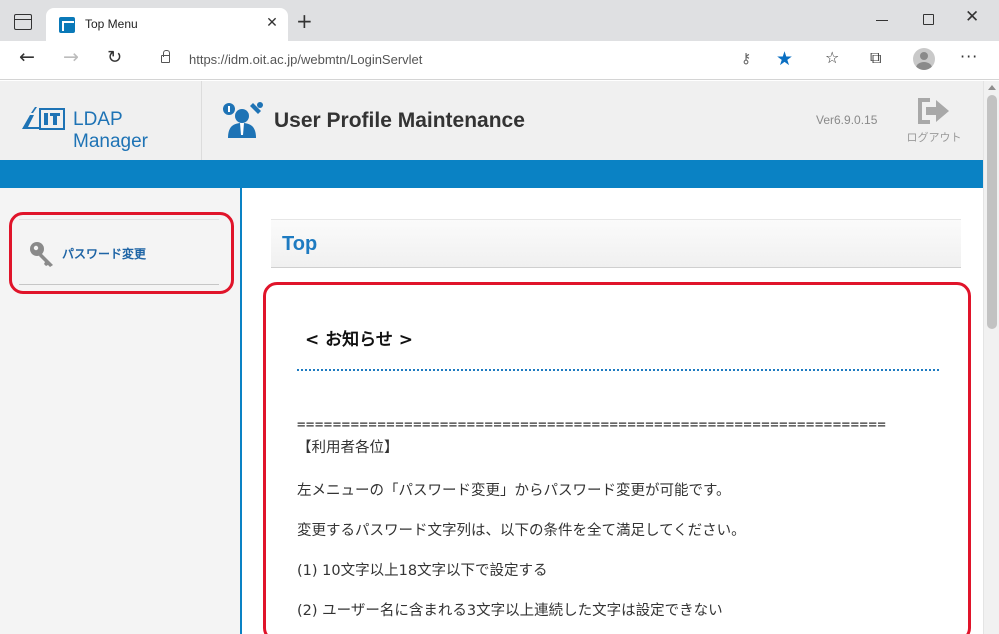  What do you see at coordinates (992, 87) in the screenshot?
I see `scroll-up-arrow-icon` at bounding box center [992, 87].